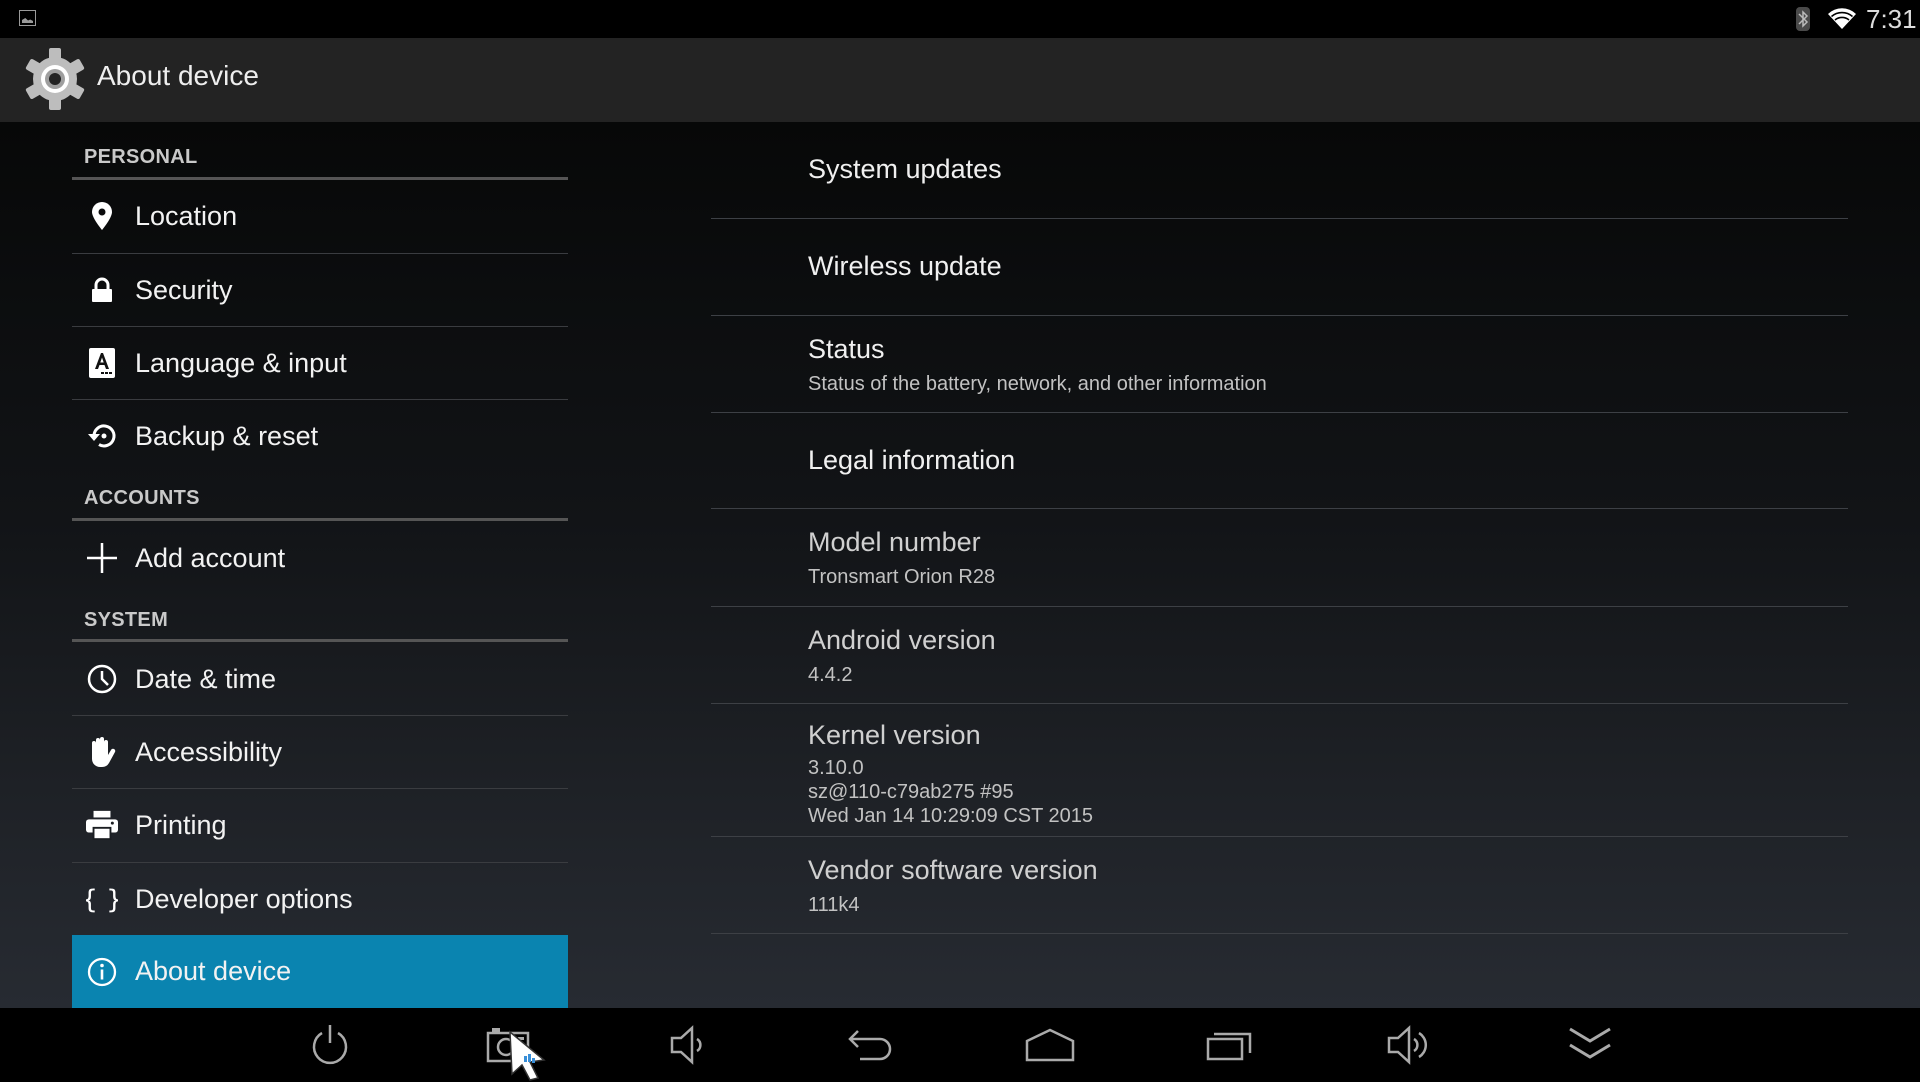 This screenshot has height=1082, width=1920. Describe the element at coordinates (830, 675) in the screenshot. I see `row-summary: 4.4.2` at that location.